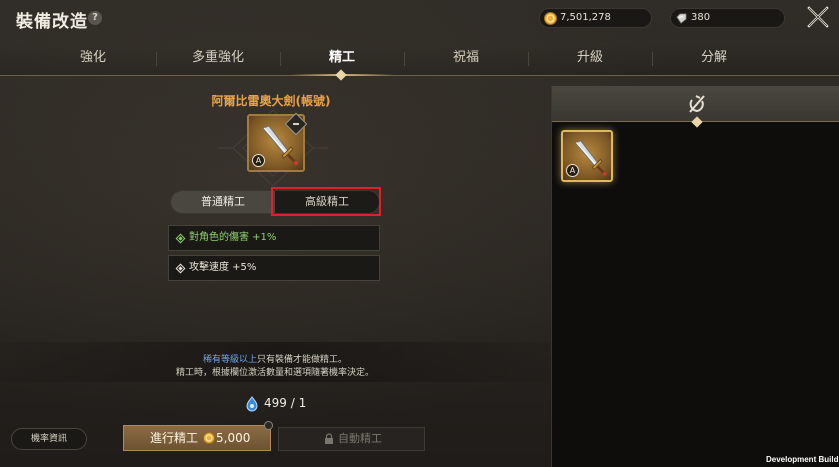  I want to click on info-text: 只有裝備才能做精工。, so click(302, 360).